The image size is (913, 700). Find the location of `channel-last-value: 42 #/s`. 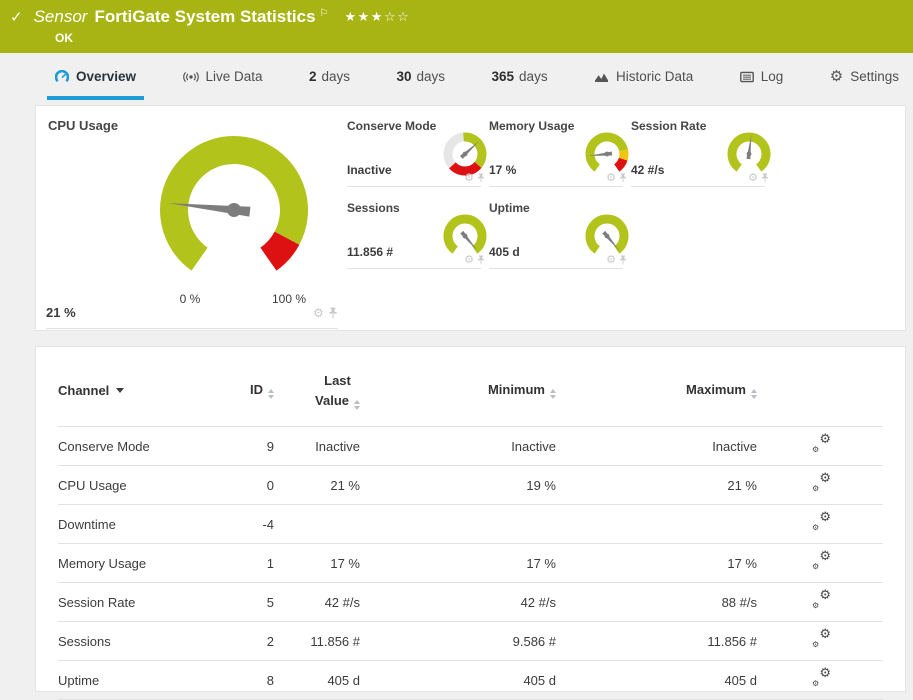

channel-last-value: 42 #/s is located at coordinates (317, 602).